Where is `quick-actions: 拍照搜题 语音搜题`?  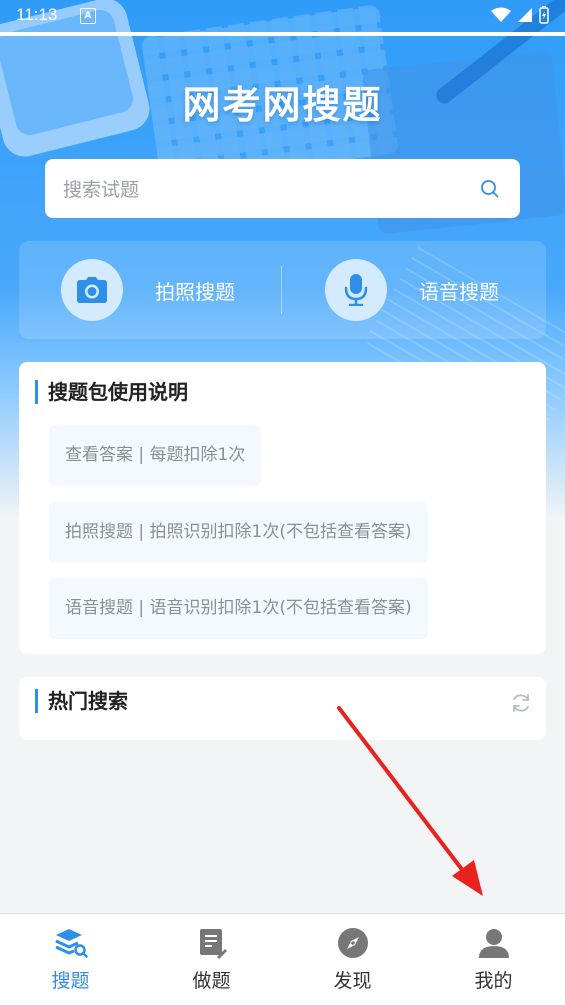
quick-actions: 拍照搜题 语音搜题 is located at coordinates (282, 290).